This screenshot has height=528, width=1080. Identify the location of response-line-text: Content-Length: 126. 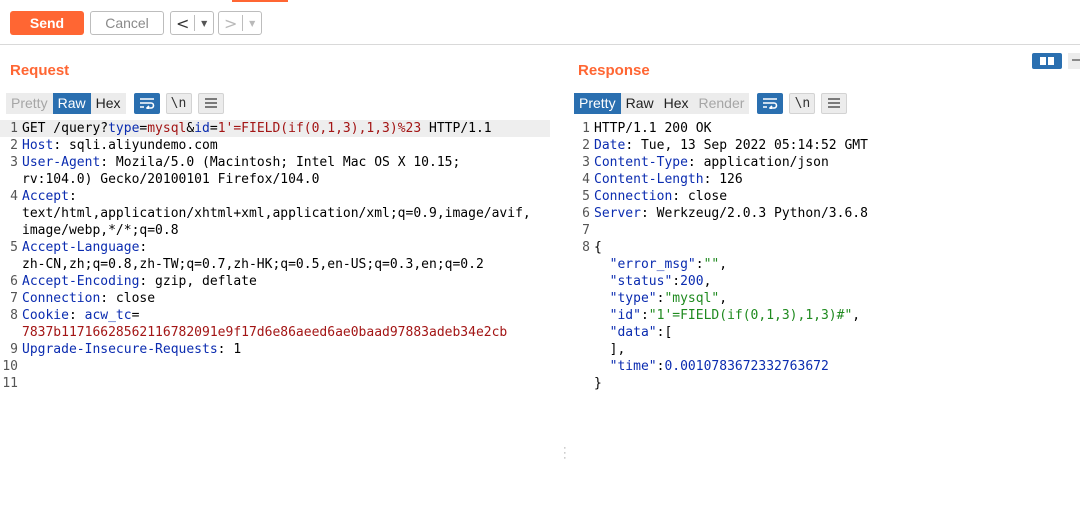
(668, 179).